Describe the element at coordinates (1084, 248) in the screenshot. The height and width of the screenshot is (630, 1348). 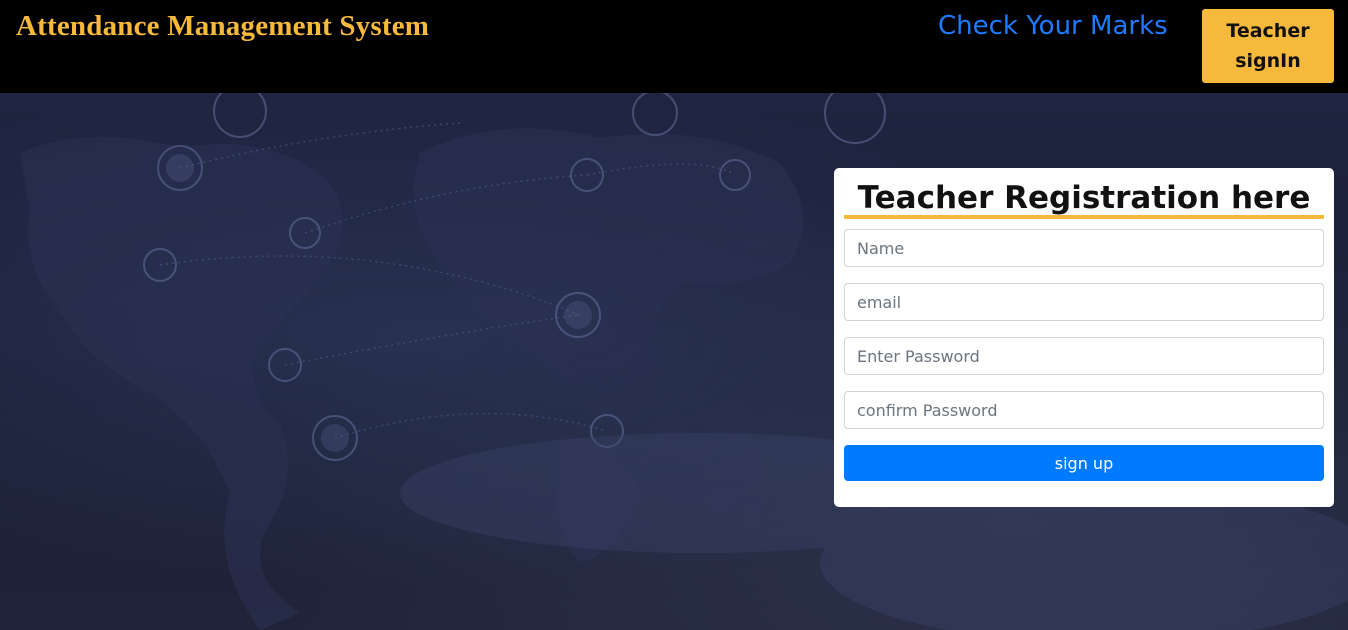
I see `name-input` at that location.